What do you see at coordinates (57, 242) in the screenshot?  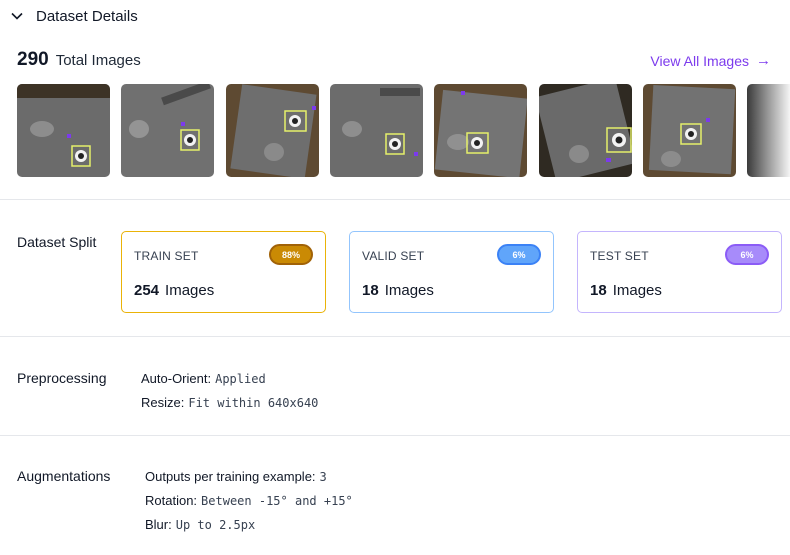 I see `dataset-split-label: Dataset Split` at bounding box center [57, 242].